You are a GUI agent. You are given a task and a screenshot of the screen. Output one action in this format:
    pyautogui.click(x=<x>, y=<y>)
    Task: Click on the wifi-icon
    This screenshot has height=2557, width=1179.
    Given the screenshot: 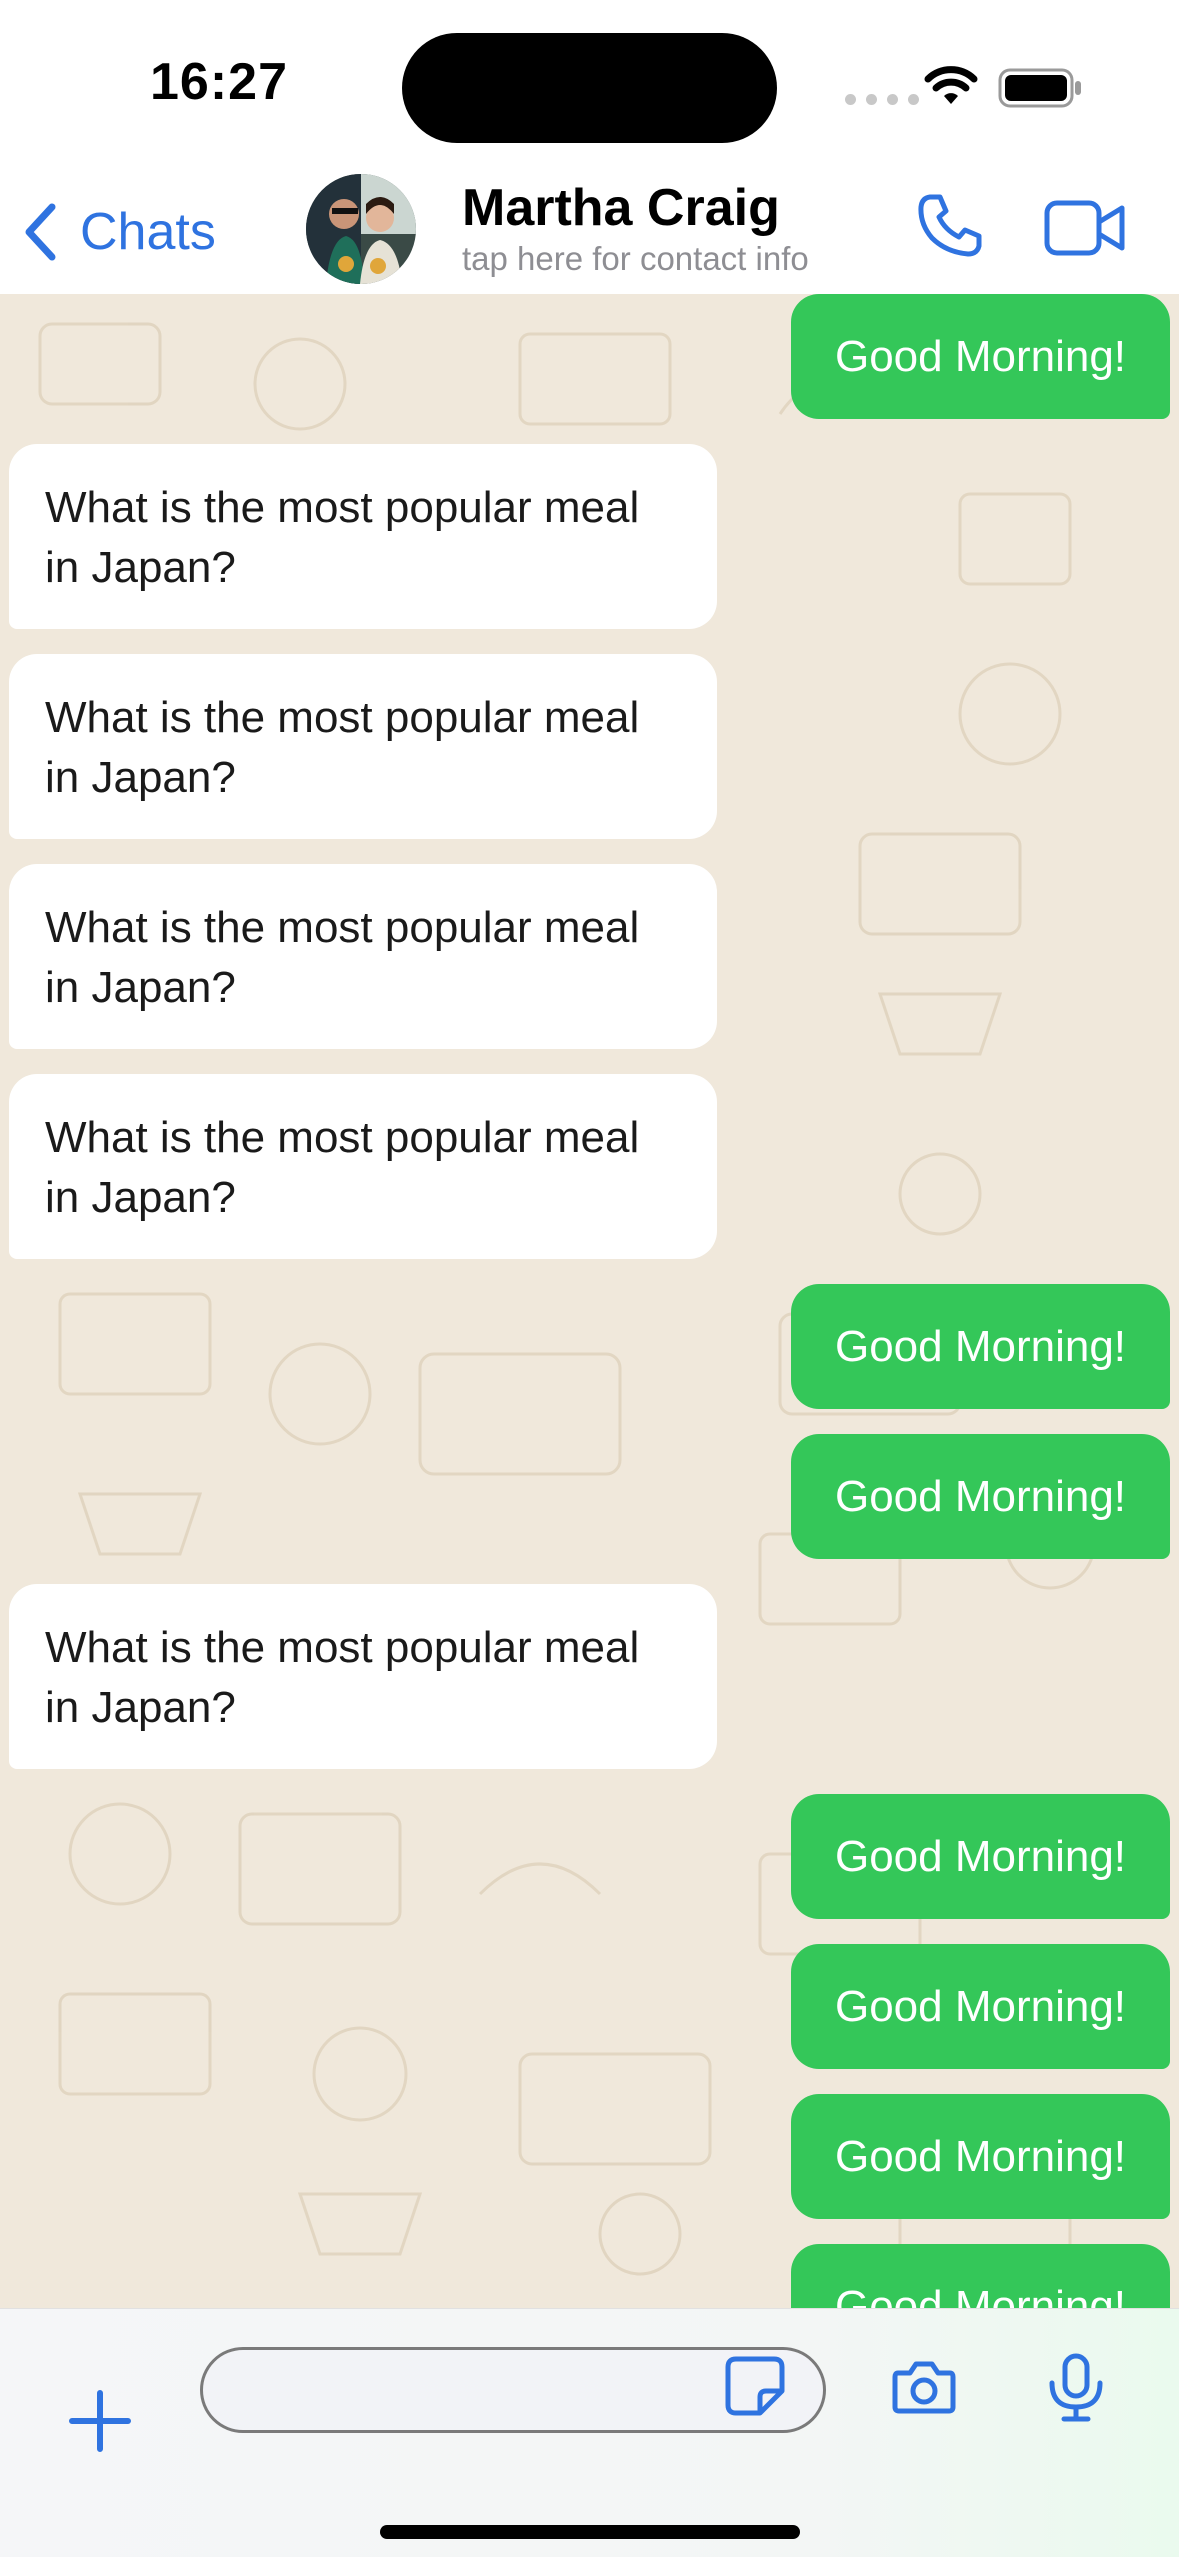 What is the action you would take?
    pyautogui.click(x=951, y=85)
    